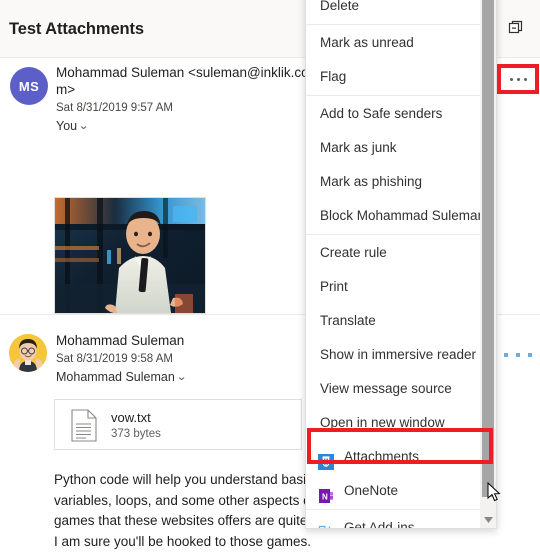 The image size is (540, 552). What do you see at coordinates (131, 417) in the screenshot?
I see `attachment-filename: vow.txt` at bounding box center [131, 417].